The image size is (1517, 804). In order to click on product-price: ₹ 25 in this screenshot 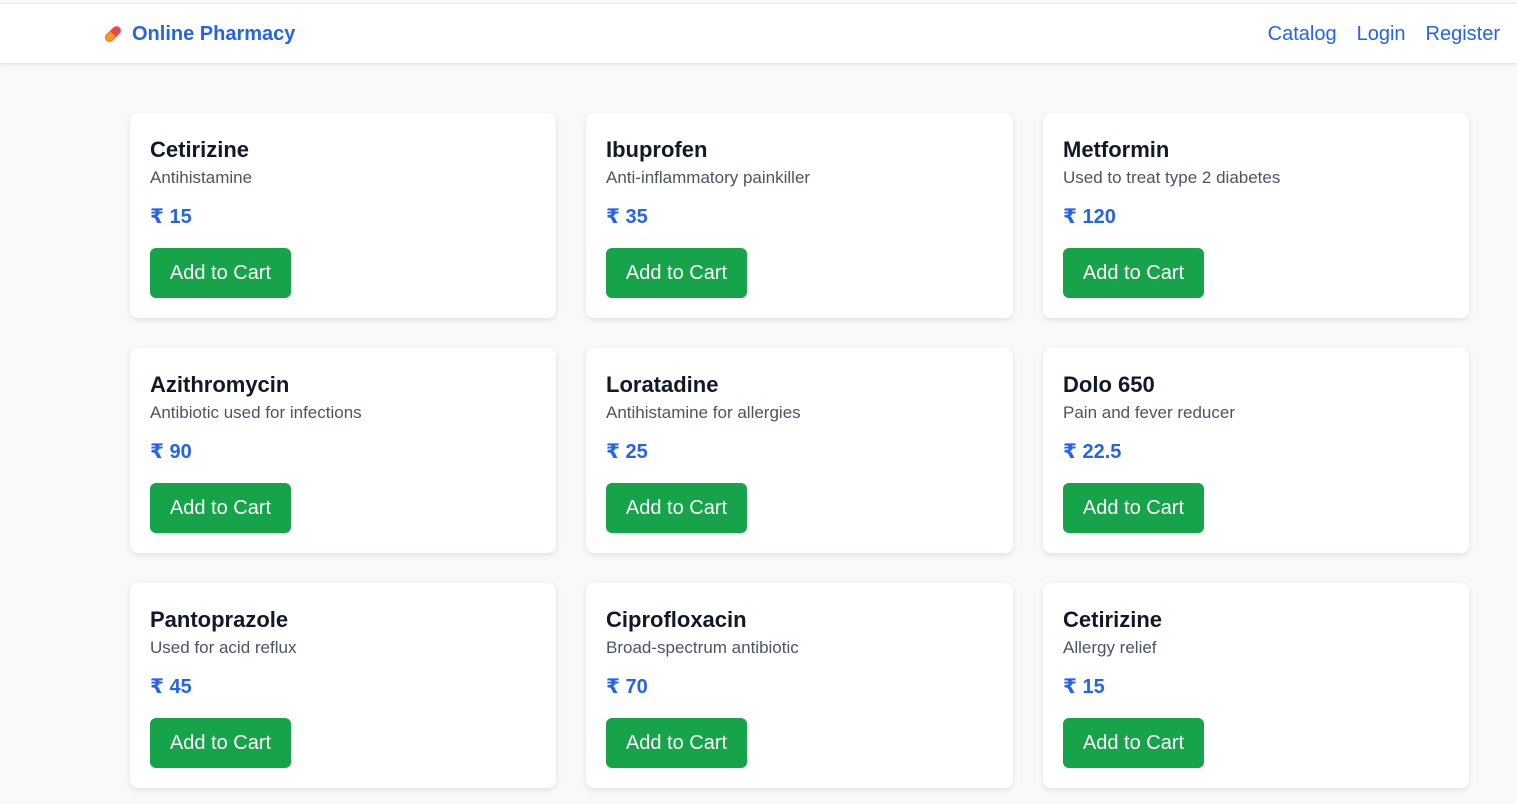, I will do `click(627, 452)`.